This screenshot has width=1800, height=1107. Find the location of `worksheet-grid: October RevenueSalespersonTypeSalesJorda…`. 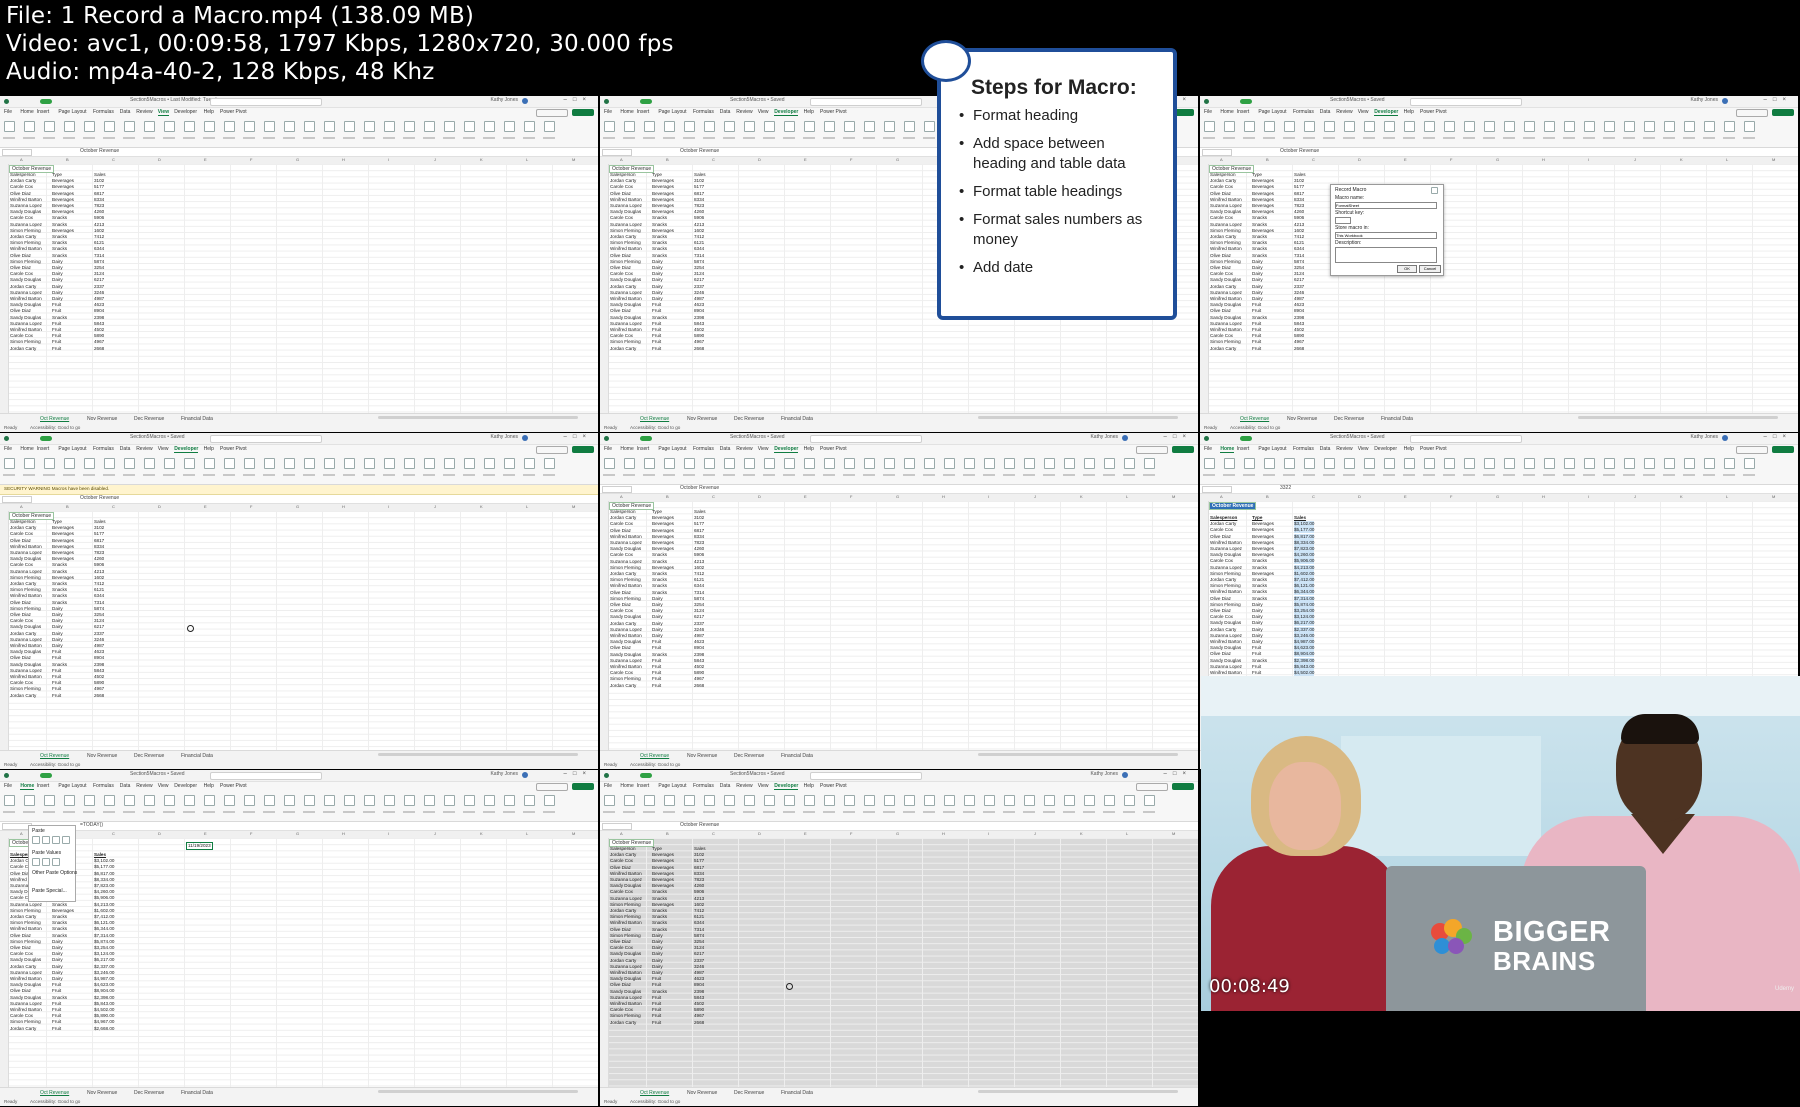

worksheet-grid: October RevenueSalespersonTypeSalesJorda… is located at coordinates (899, 626).